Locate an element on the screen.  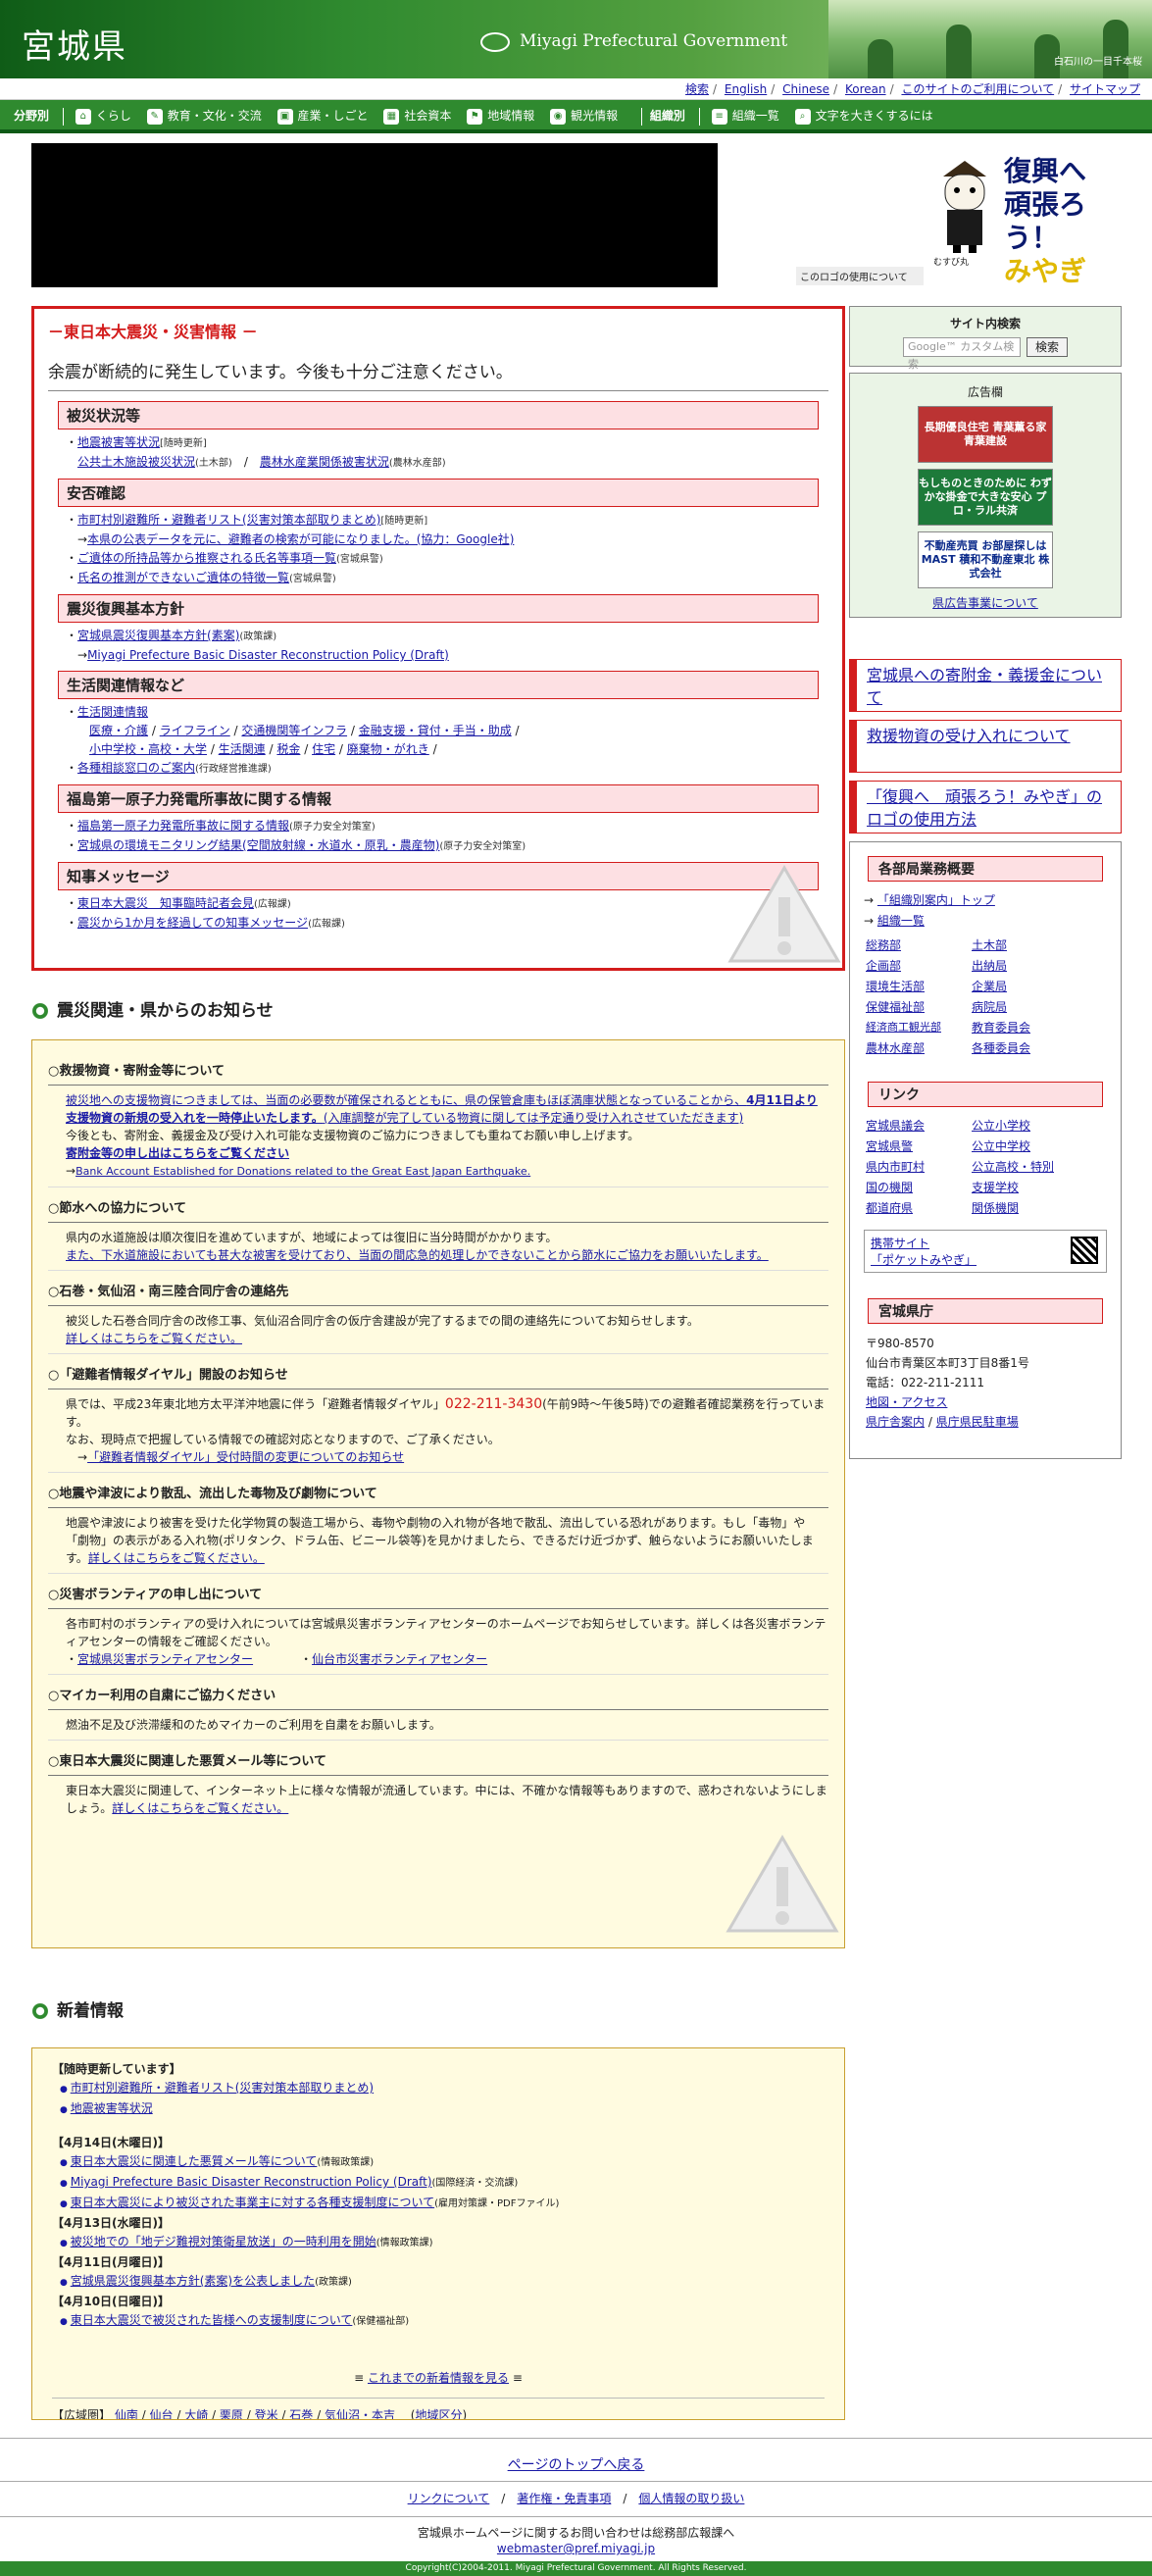
news-digital-tv: 被災地での「地デジ難視対策衛星放送」の一時利用を開始 is located at coordinates (223, 2242).